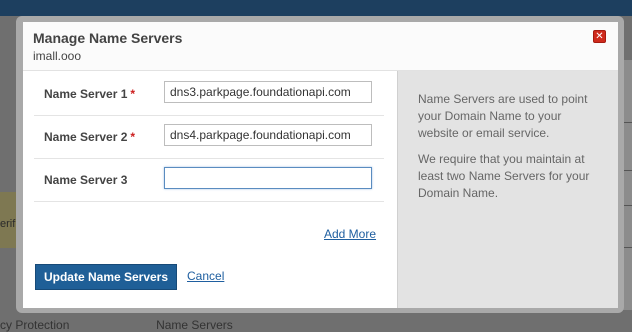 This screenshot has height=332, width=632. I want to click on domain-name: imall.ooo, so click(57, 56).